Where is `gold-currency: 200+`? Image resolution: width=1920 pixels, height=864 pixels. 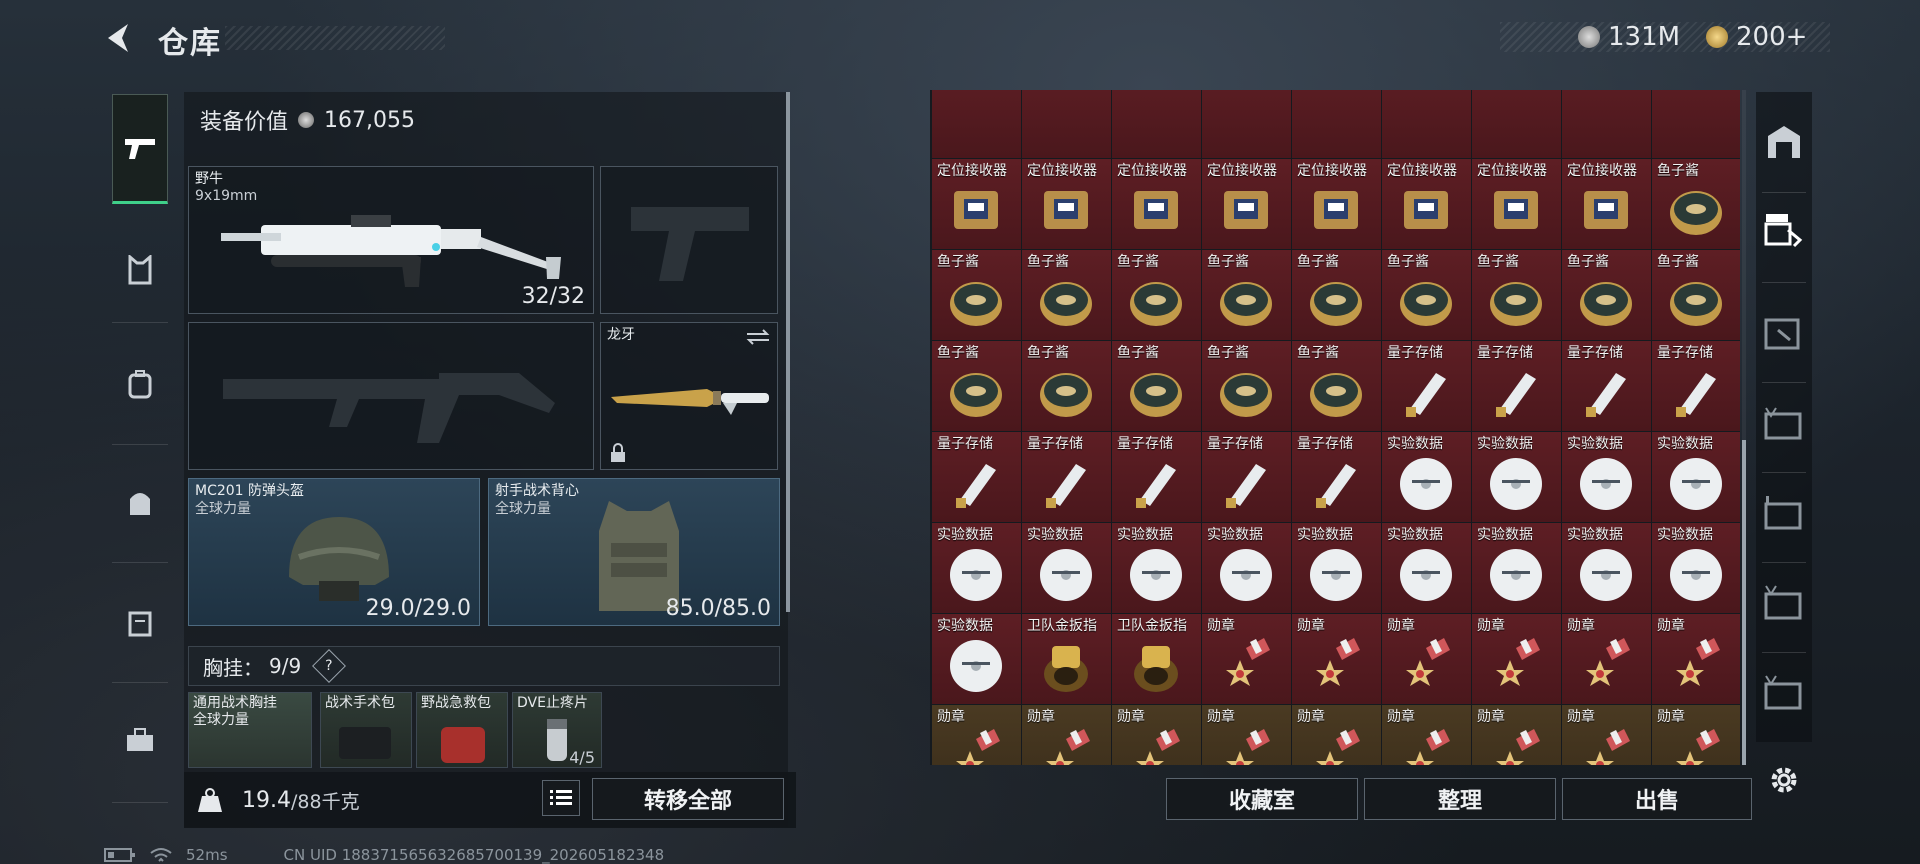
gold-currency: 200+ is located at coordinates (1756, 37).